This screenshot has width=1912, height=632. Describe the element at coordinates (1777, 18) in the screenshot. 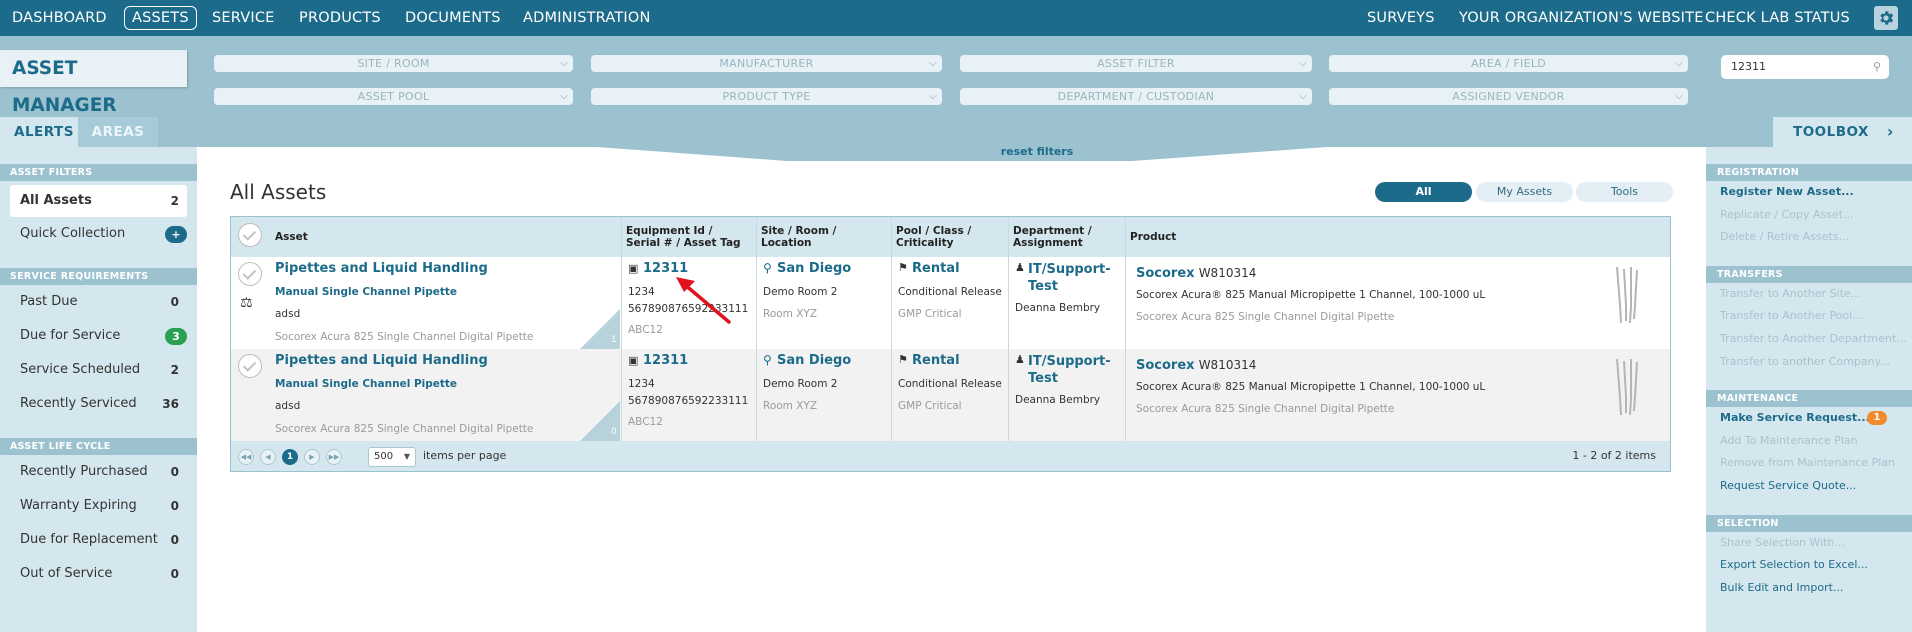

I see `nav-check-lab-status: CHECK LAB STATUS` at that location.